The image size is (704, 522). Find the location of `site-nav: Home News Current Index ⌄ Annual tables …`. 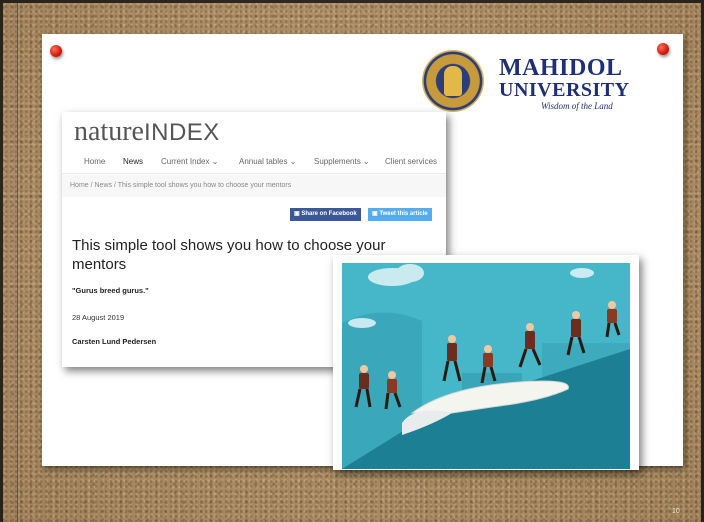

site-nav: Home News Current Index ⌄ Annual tables … is located at coordinates (254, 162).